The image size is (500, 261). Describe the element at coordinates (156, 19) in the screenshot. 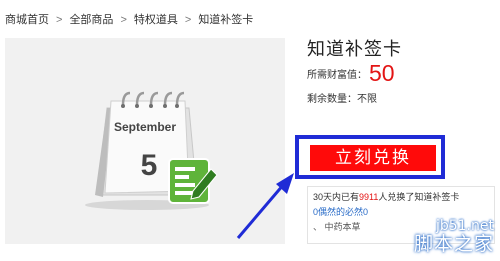

I see `breadcrumb-privilege-items: 特权道具` at that location.